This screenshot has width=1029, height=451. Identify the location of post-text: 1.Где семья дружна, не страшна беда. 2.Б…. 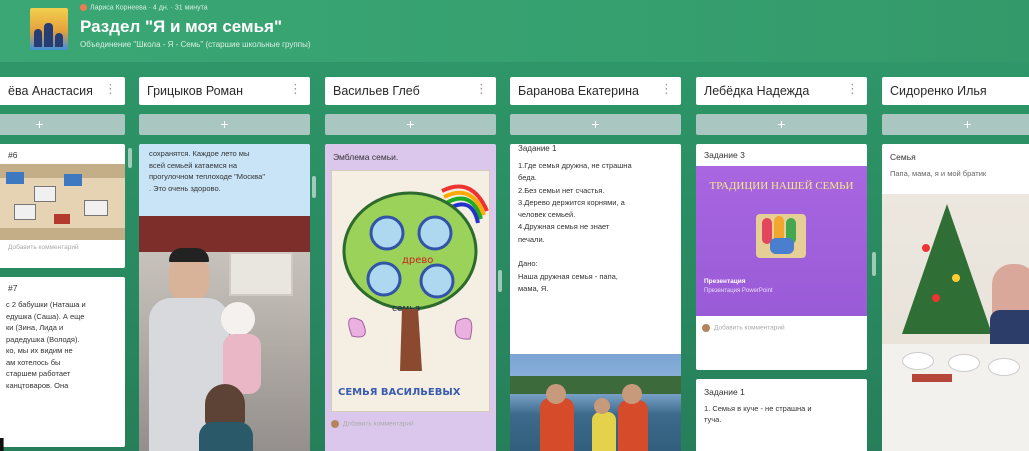
(575, 227).